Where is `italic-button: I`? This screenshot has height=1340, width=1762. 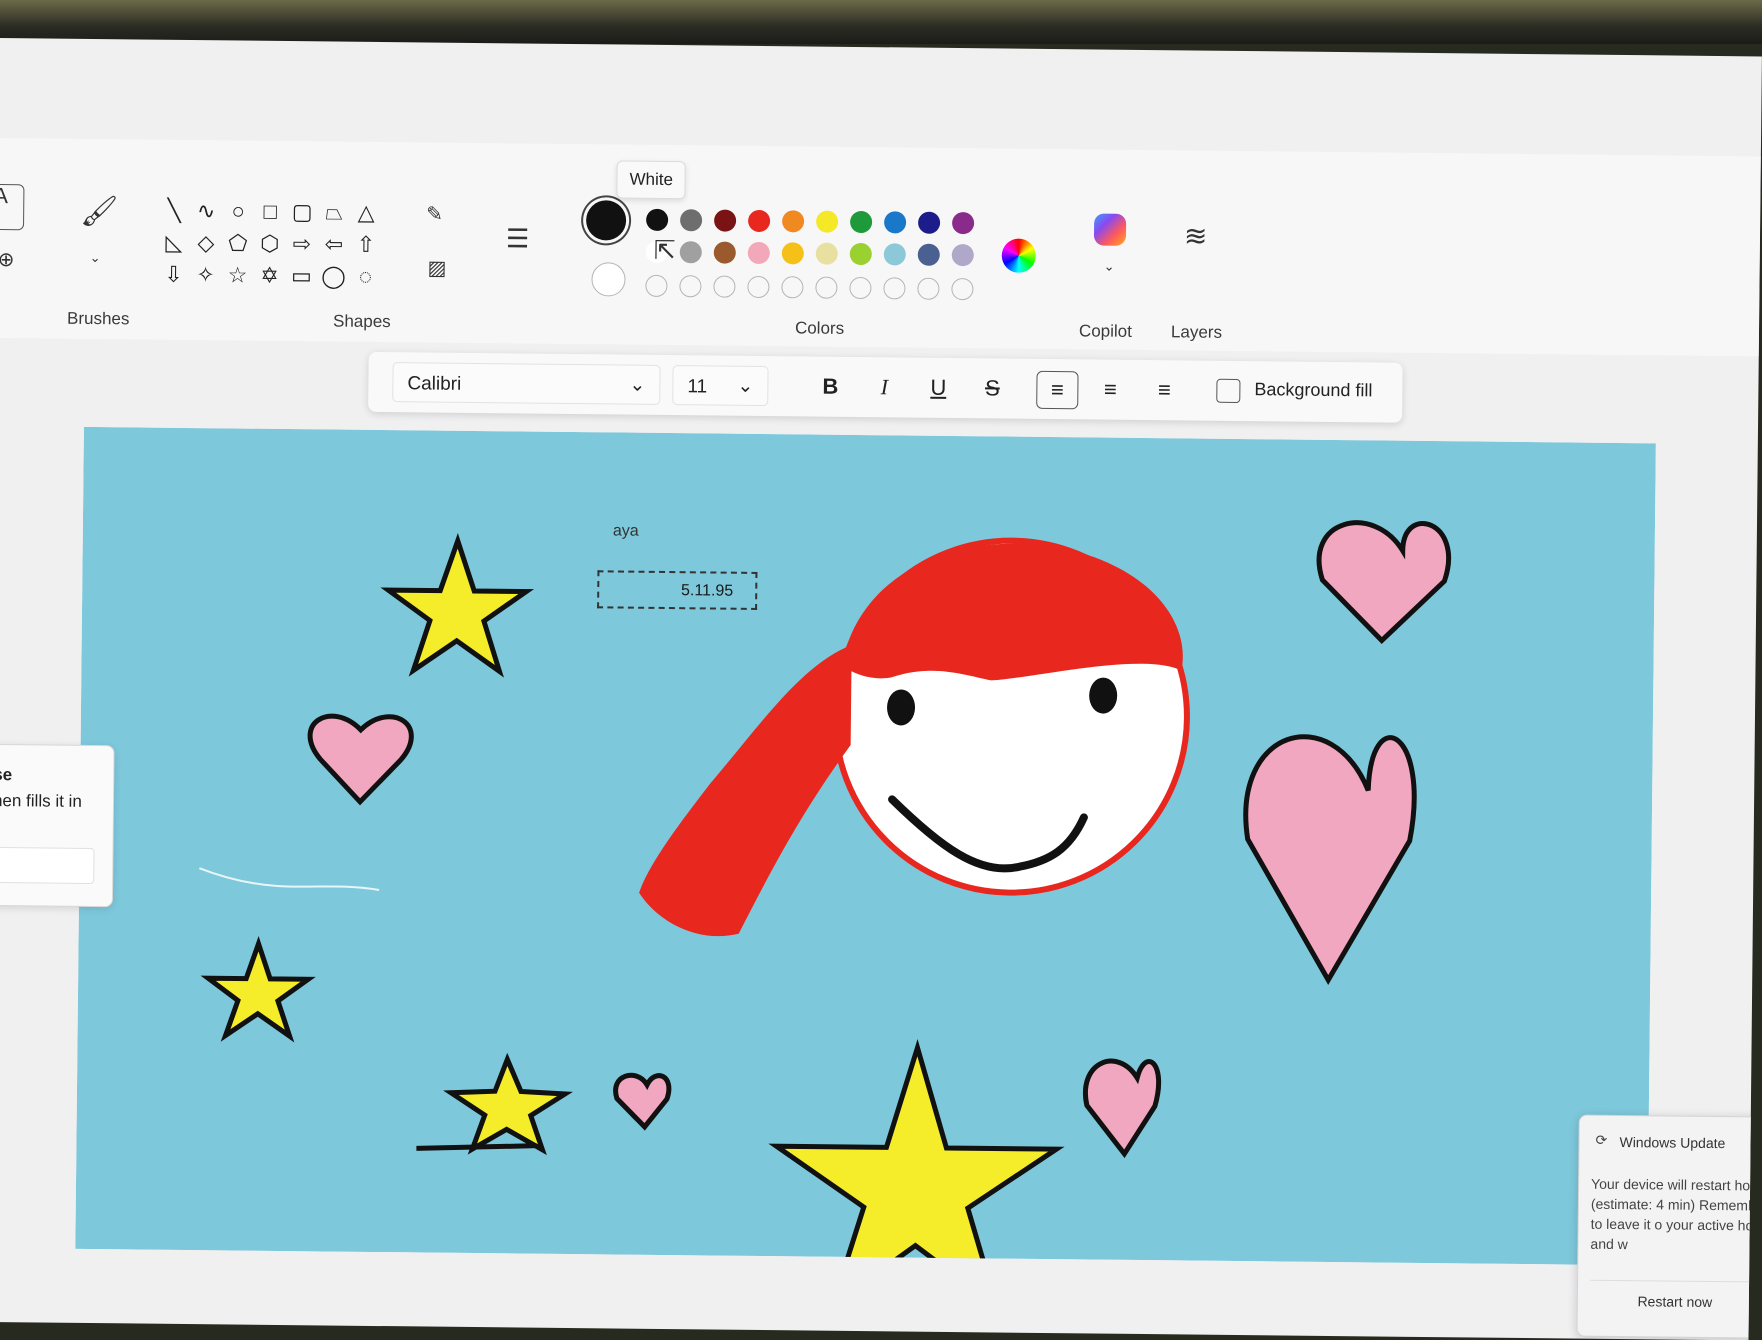 italic-button: I is located at coordinates (884, 387).